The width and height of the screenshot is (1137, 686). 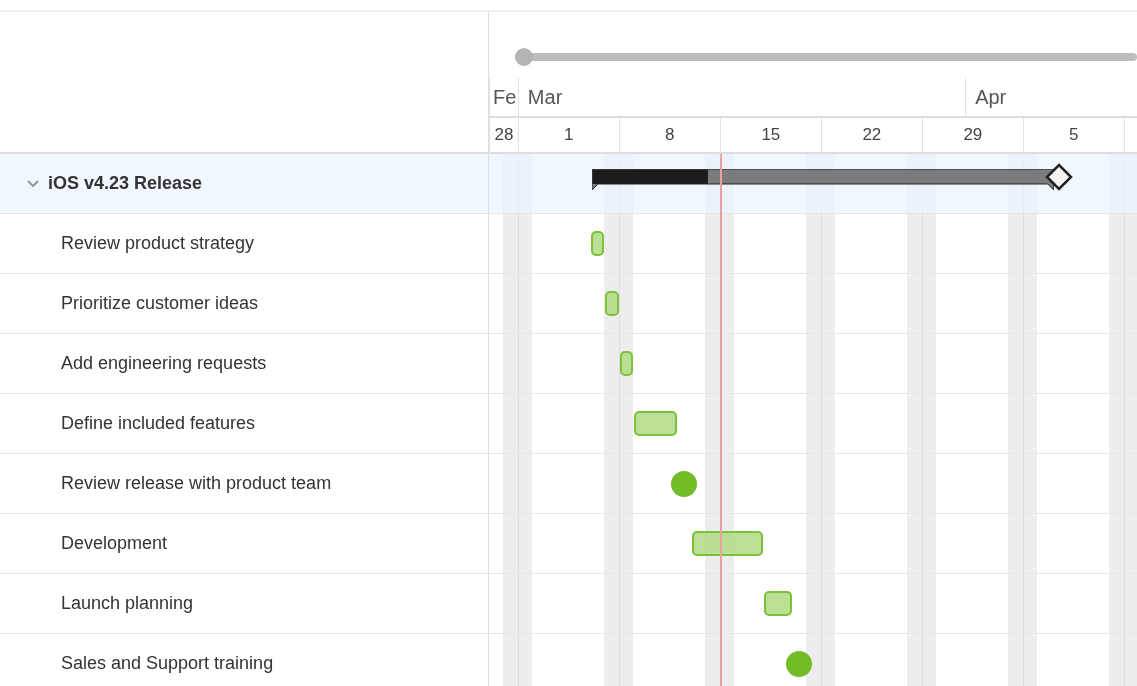 I want to click on week-label: 28, so click(x=504, y=135).